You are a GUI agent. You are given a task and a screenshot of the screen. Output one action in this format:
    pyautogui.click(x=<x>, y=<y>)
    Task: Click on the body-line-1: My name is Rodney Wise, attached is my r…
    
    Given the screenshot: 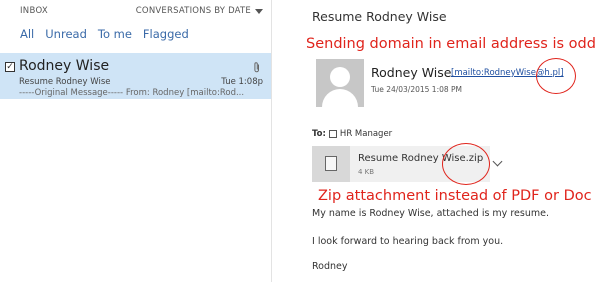 What is the action you would take?
    pyautogui.click(x=430, y=213)
    